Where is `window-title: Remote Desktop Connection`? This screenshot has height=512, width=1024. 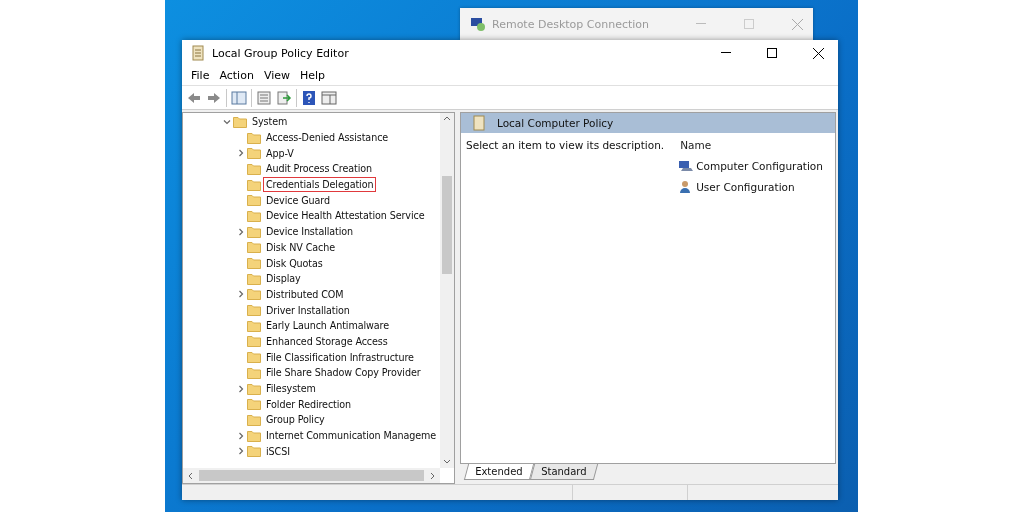
window-title: Remote Desktop Connection is located at coordinates (571, 24).